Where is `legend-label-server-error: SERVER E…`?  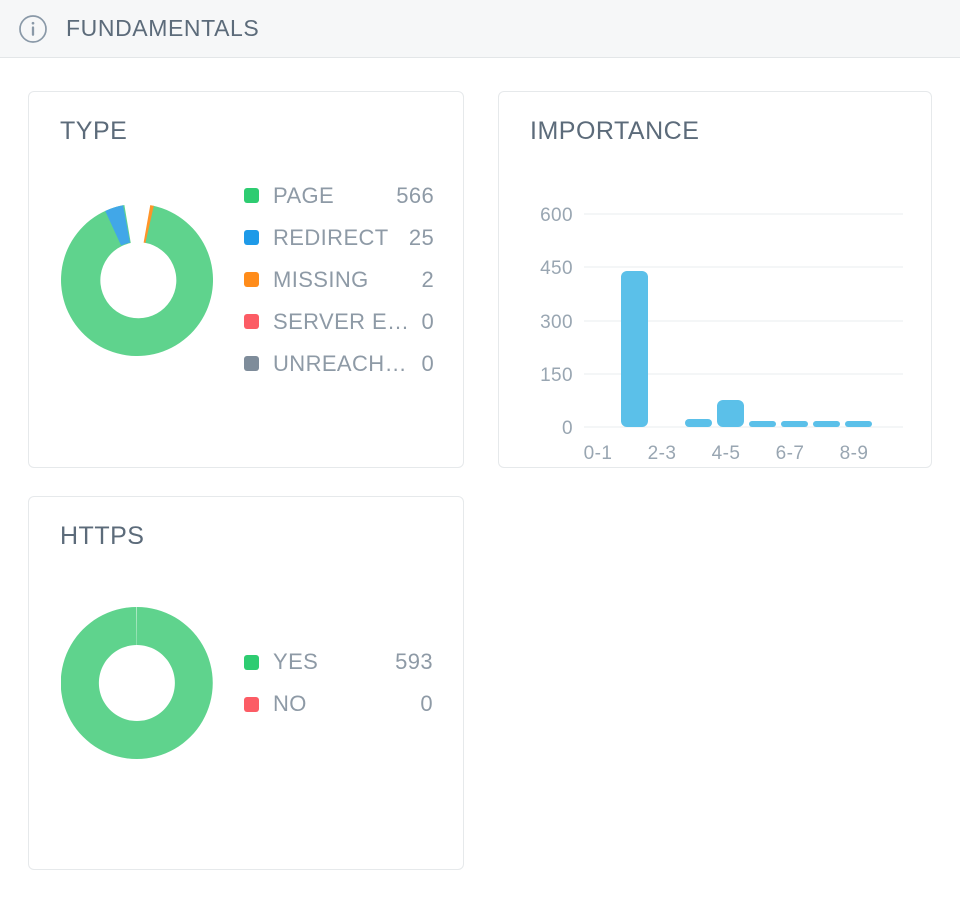
legend-label-server-error: SERVER E… is located at coordinates (341, 321).